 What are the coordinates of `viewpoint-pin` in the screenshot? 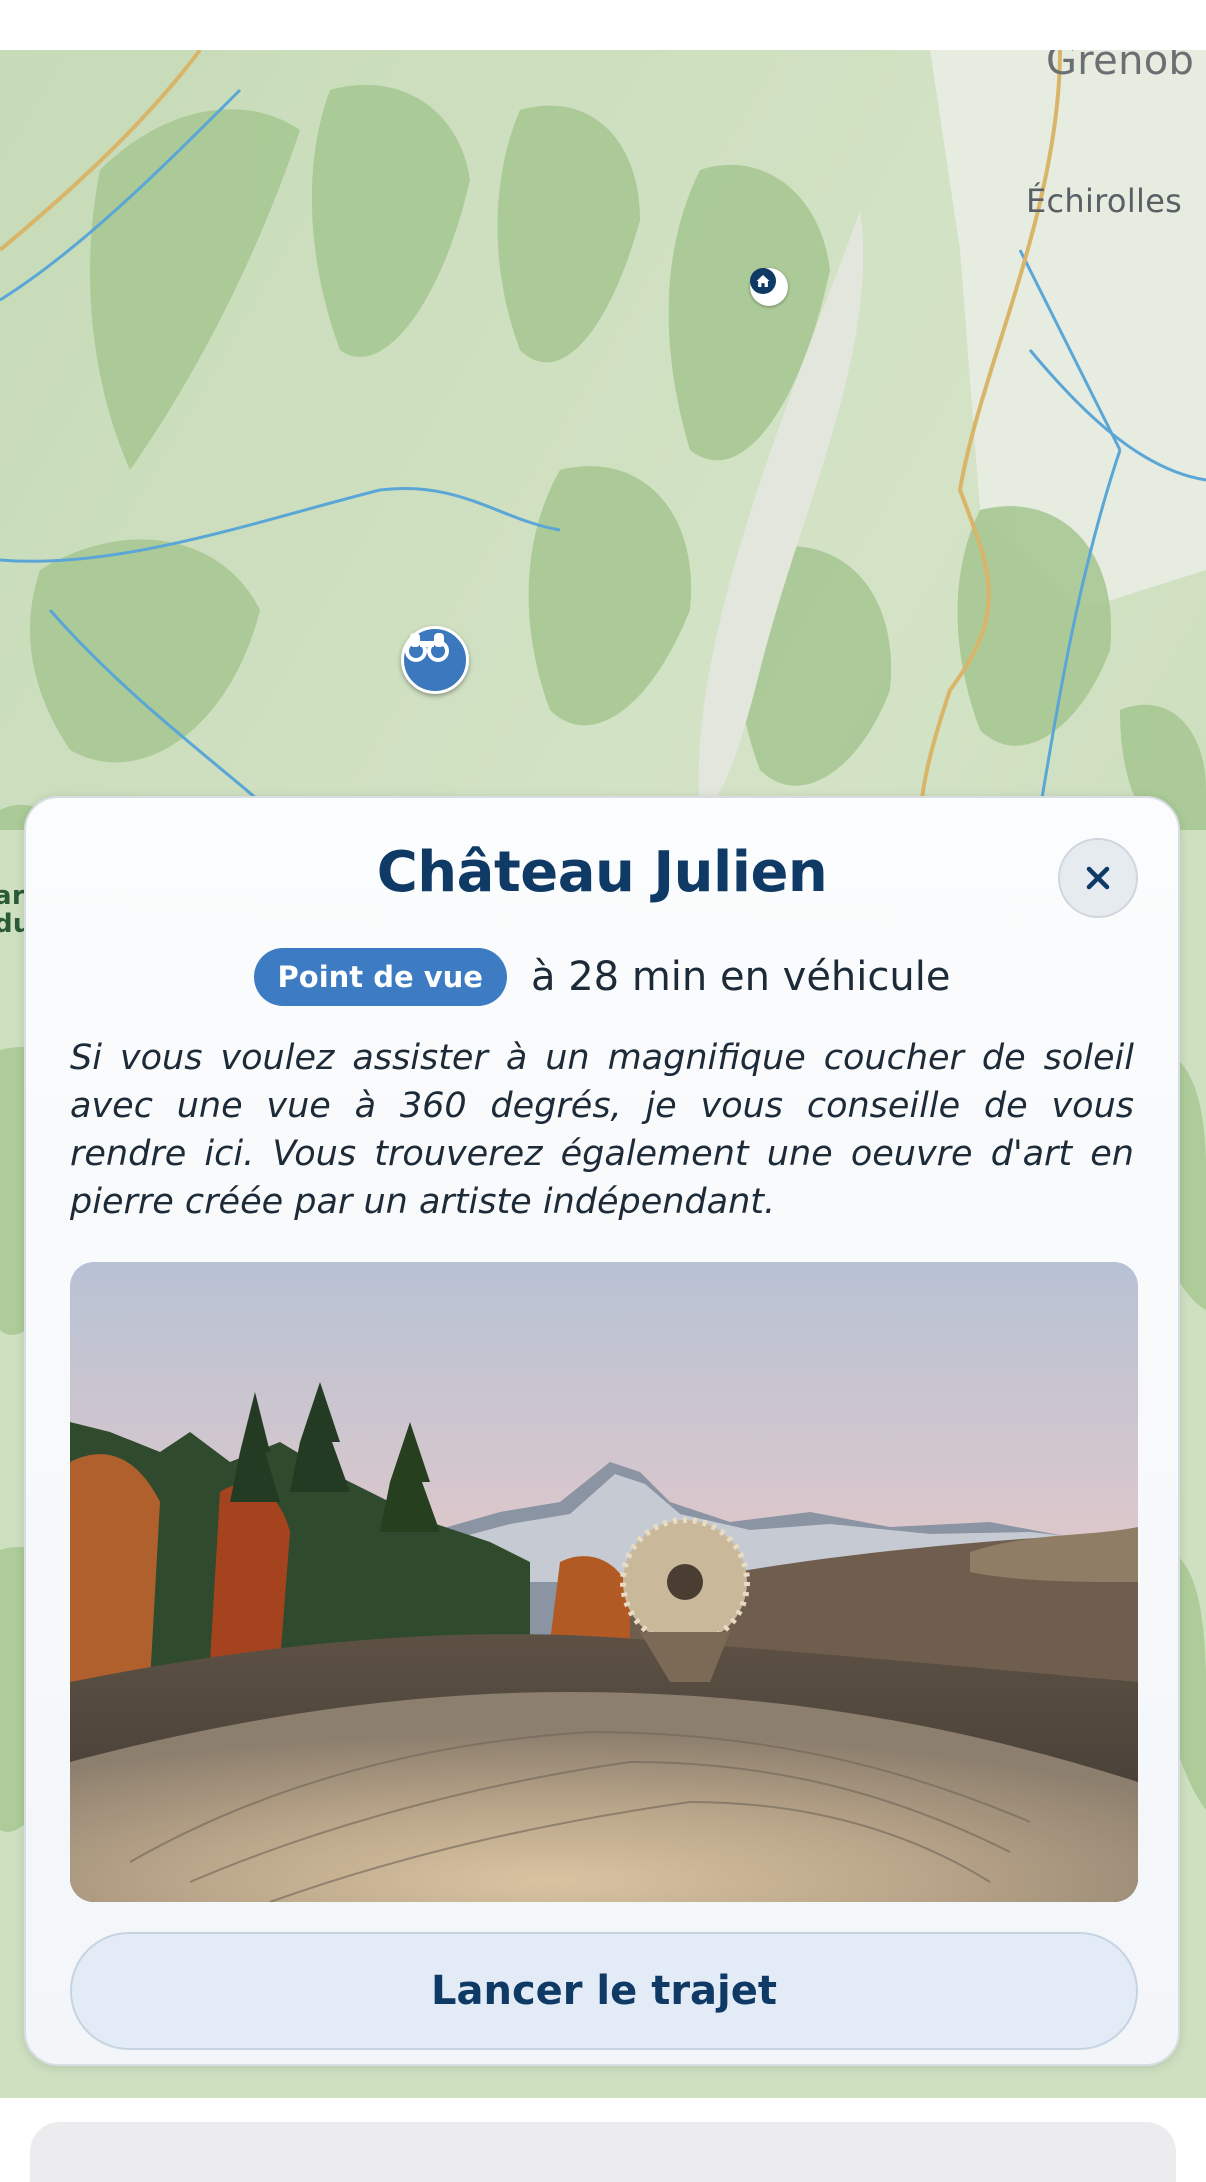 It's located at (435, 660).